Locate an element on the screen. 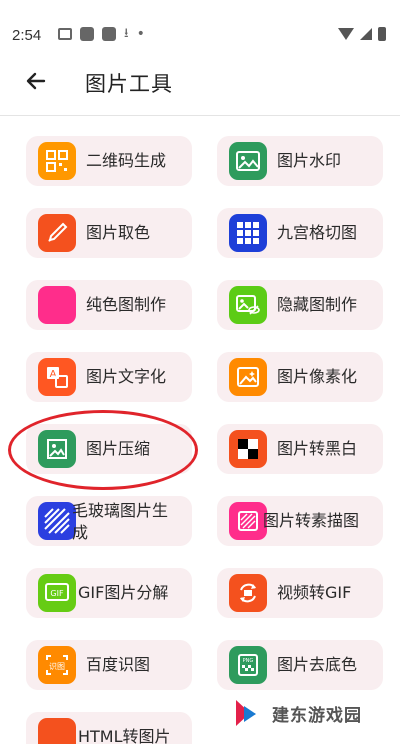  back-arrow-icon is located at coordinates (36, 81).